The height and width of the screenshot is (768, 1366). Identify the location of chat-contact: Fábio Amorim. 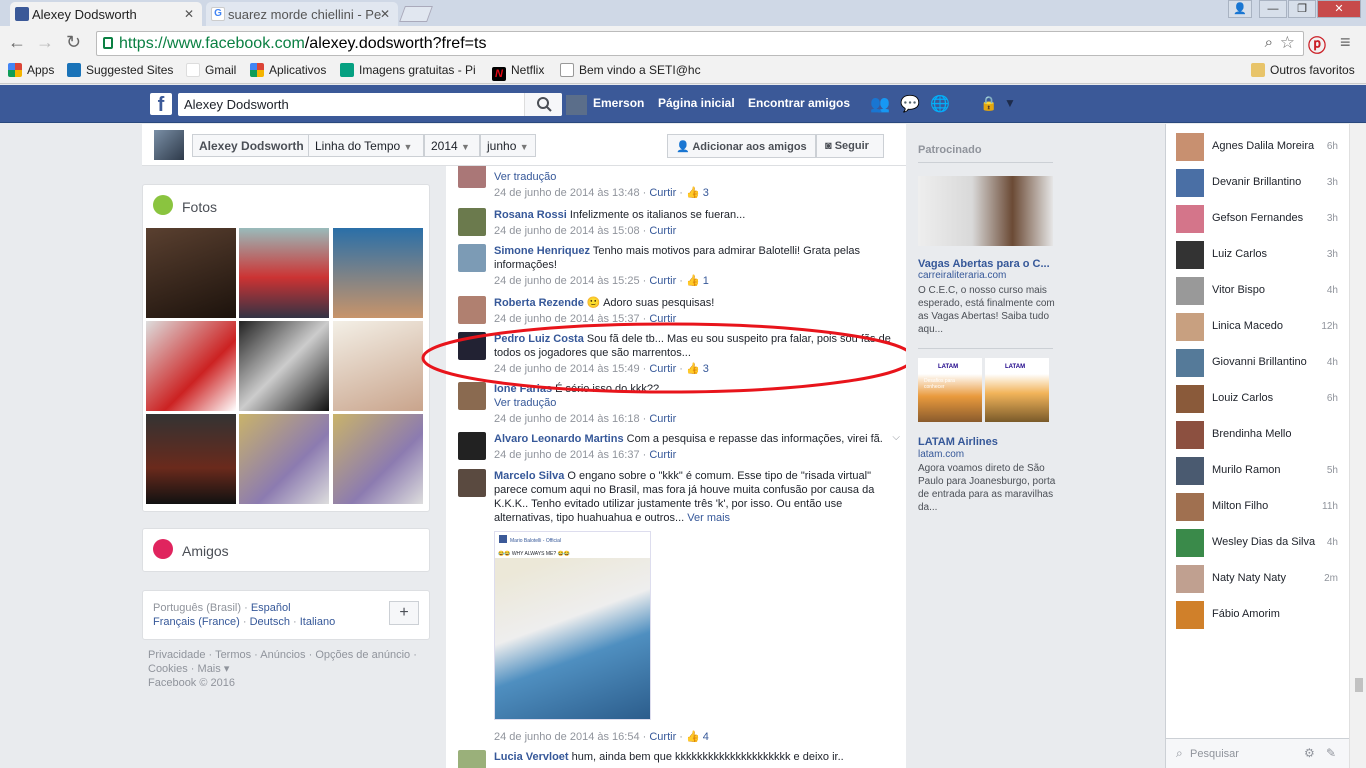
(1258, 615).